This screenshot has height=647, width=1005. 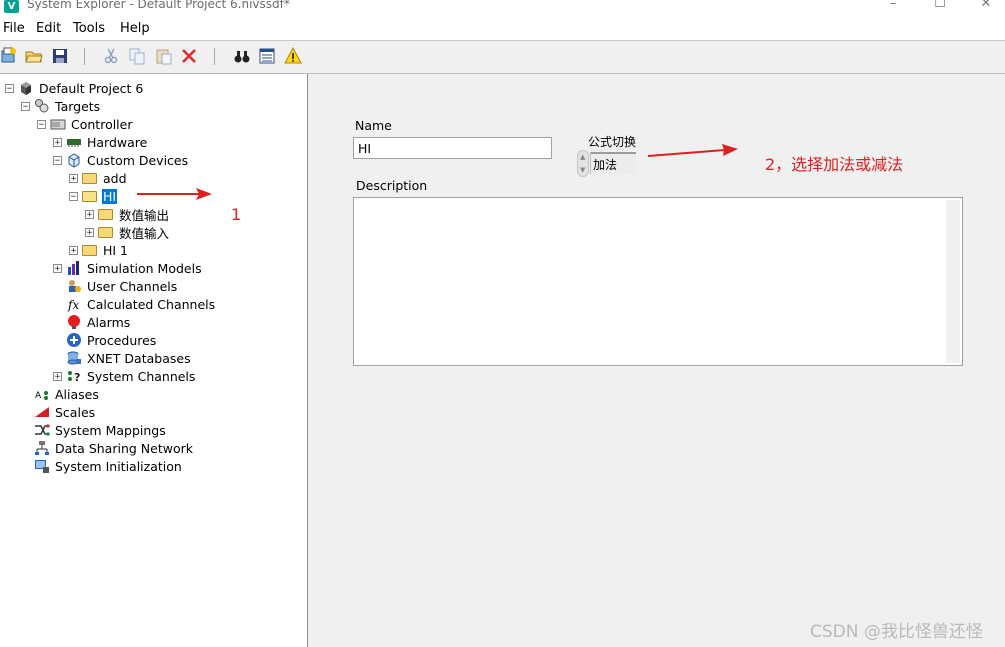 What do you see at coordinates (437, 172) in the screenshot?
I see `annotation-layer` at bounding box center [437, 172].